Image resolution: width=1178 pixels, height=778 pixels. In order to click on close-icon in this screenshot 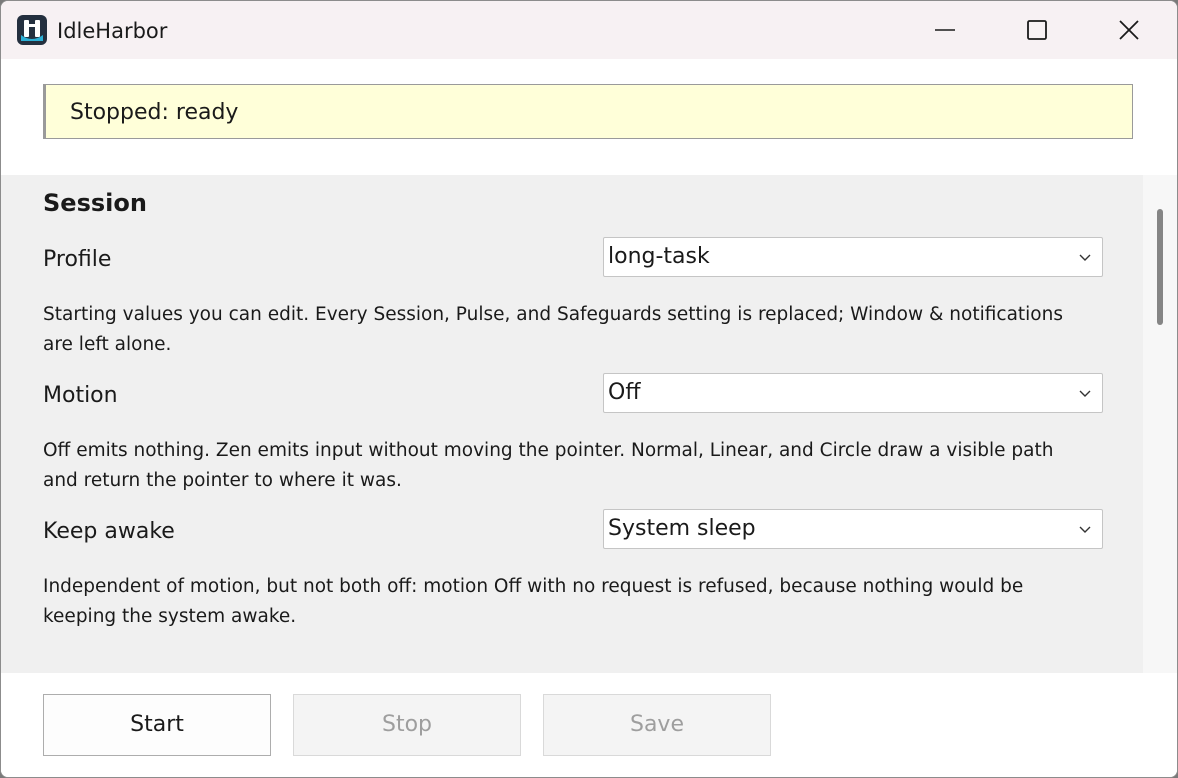, I will do `click(1129, 30)`.